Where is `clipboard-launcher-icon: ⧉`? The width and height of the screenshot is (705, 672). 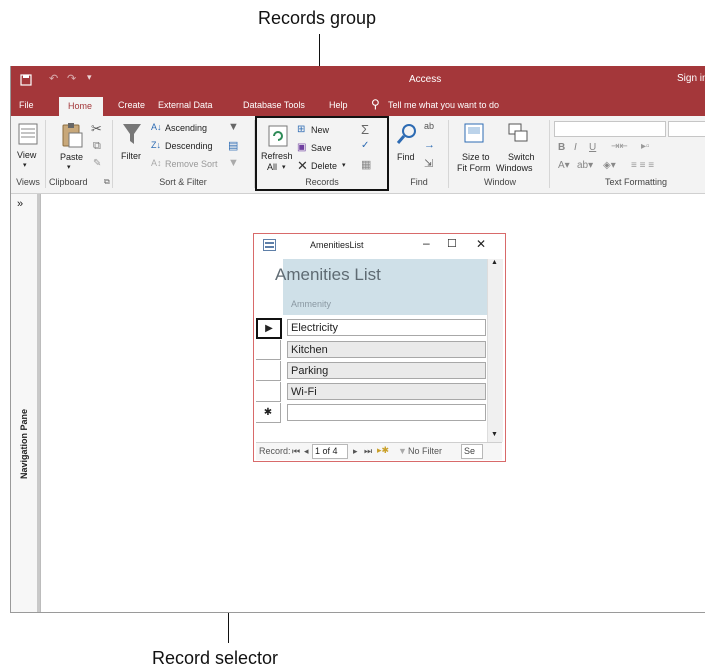
clipboard-launcher-icon: ⧉ is located at coordinates (107, 182).